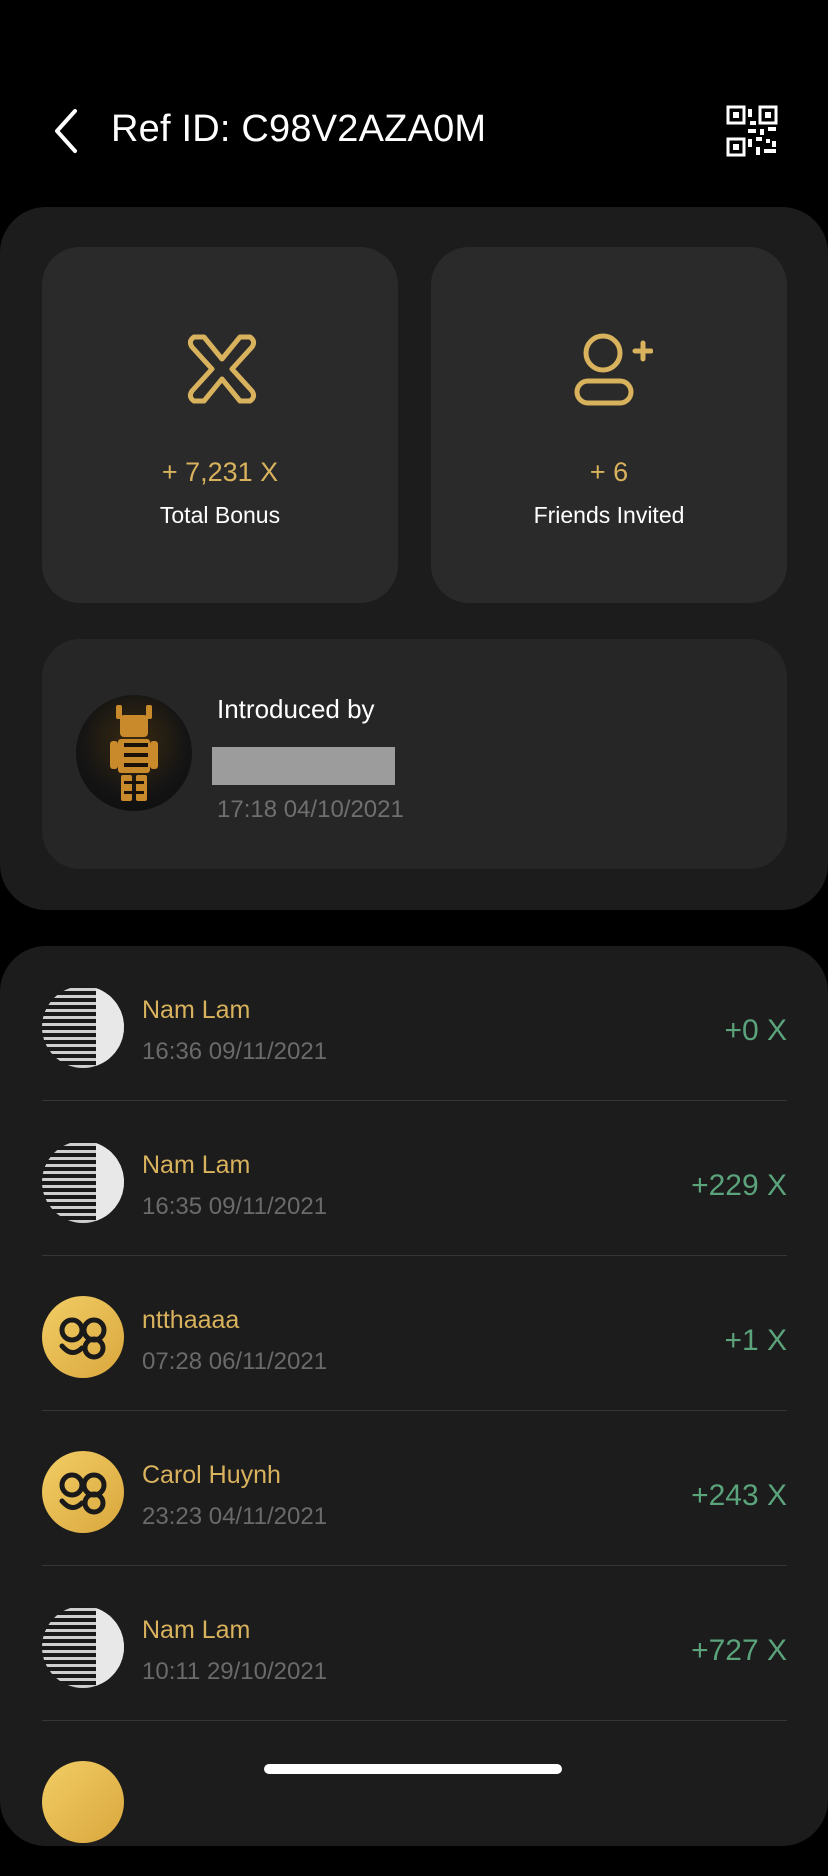 Image resolution: width=828 pixels, height=1876 pixels. I want to click on total-bonus-value: + 7,231 X, so click(220, 472).